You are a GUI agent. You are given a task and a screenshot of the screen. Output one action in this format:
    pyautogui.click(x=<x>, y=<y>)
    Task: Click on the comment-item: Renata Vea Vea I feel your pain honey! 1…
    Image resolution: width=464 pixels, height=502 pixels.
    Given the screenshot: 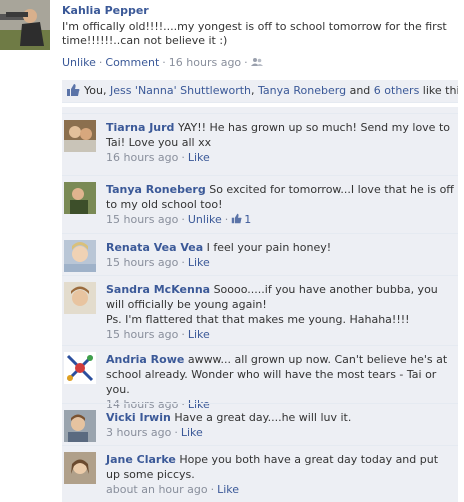 What is the action you would take?
    pyautogui.click(x=260, y=254)
    